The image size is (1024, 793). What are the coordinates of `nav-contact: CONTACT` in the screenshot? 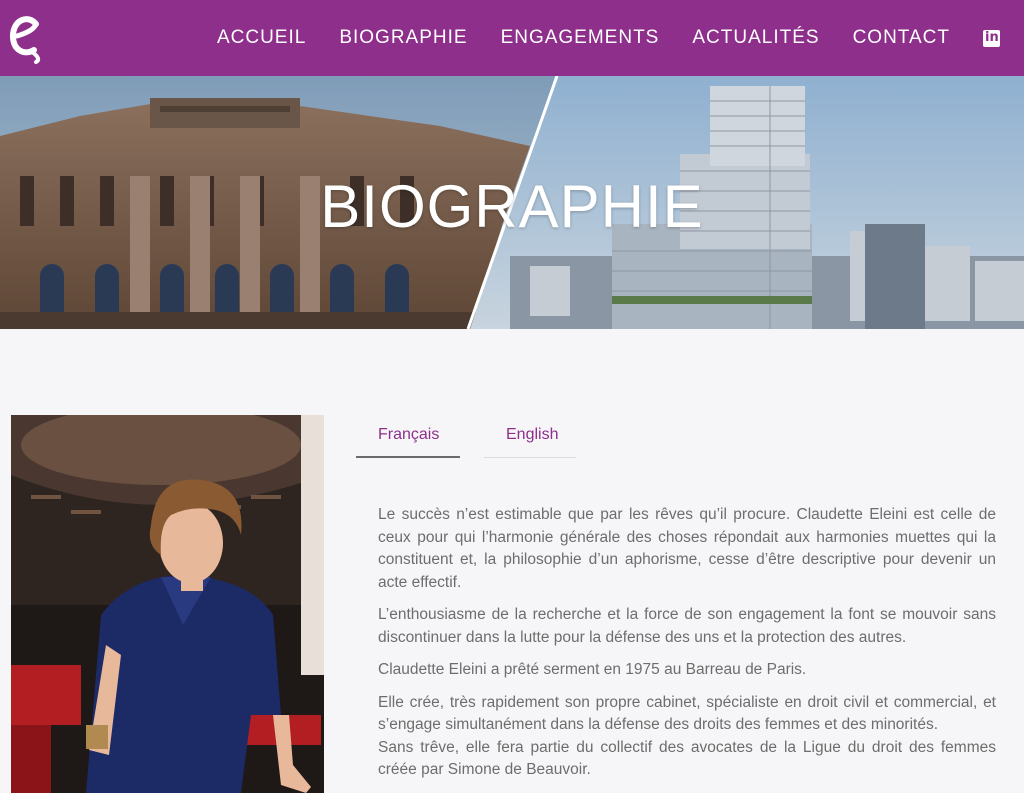 It's located at (901, 38).